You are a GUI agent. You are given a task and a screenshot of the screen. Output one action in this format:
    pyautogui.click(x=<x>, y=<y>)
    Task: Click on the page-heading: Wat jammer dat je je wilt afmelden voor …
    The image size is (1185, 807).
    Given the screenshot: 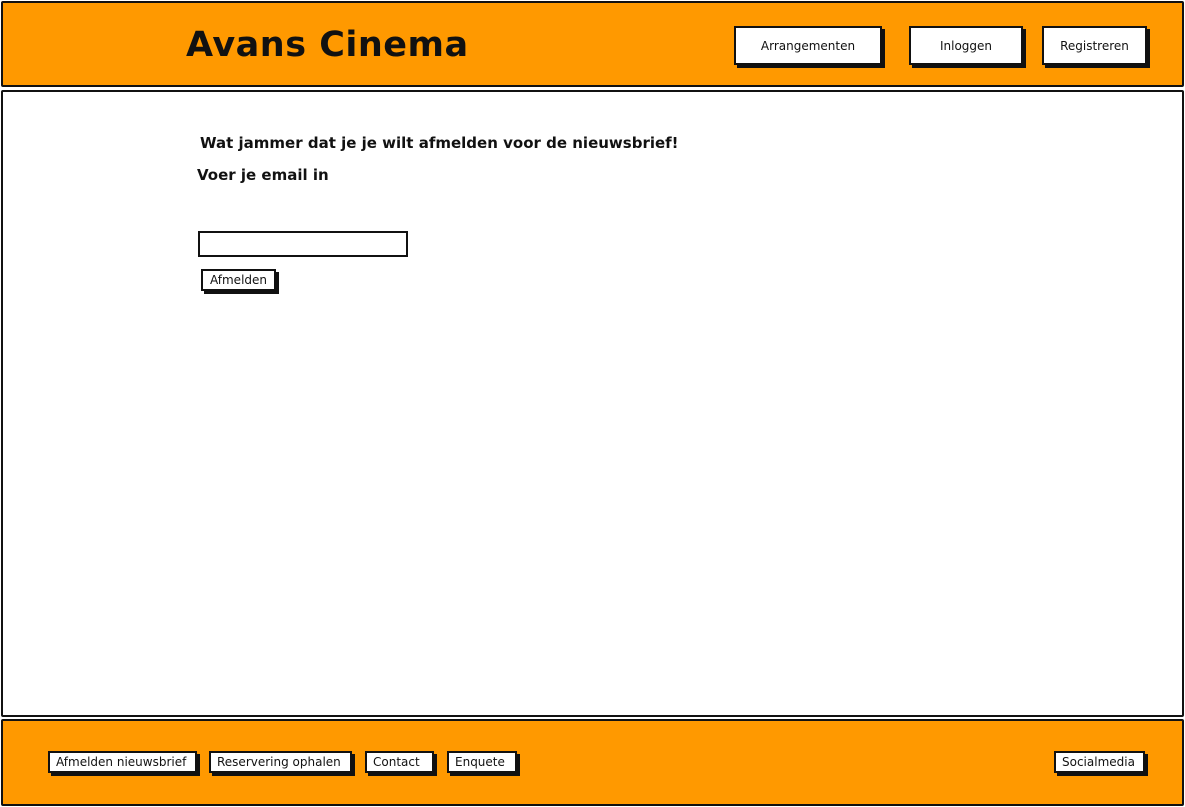 What is the action you would take?
    pyautogui.click(x=439, y=143)
    